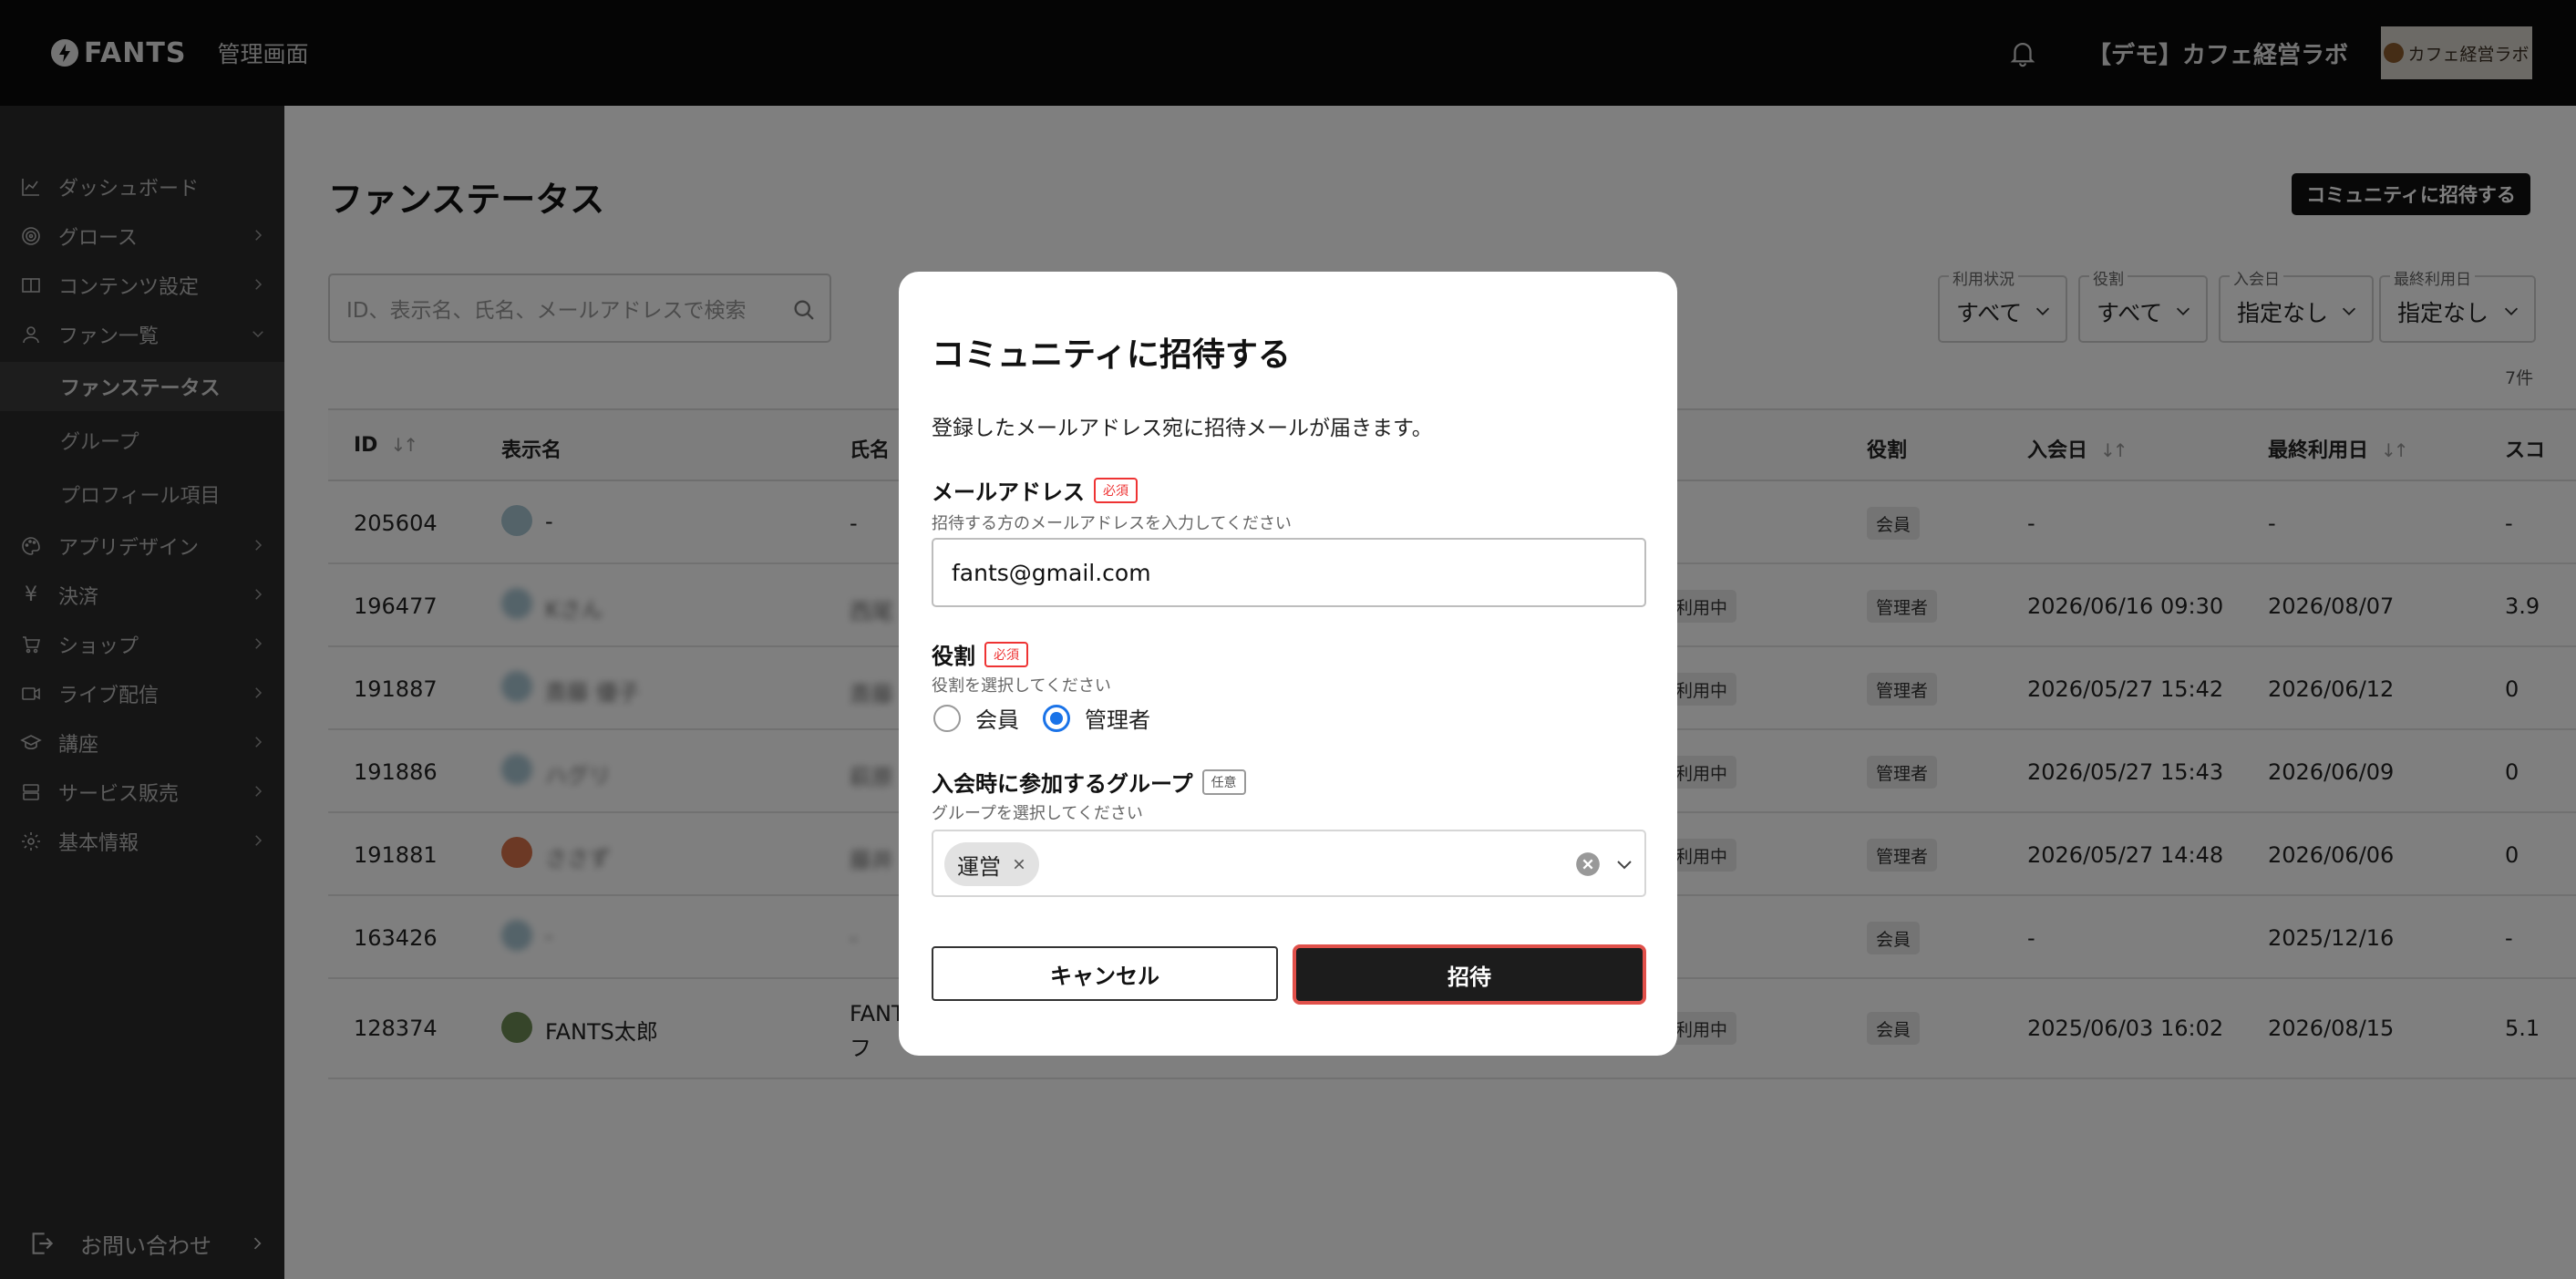 This screenshot has height=1279, width=2576. Describe the element at coordinates (947, 718) in the screenshot. I see `radio-unchecked-icon` at that location.